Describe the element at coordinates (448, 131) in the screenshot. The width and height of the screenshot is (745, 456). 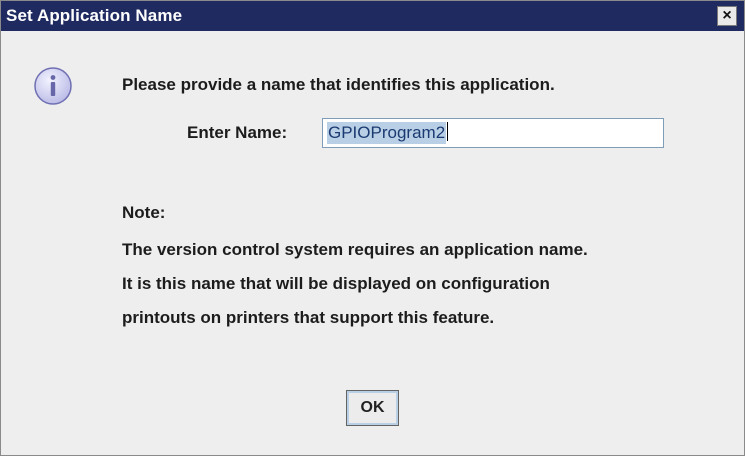
I see `text-caret` at that location.